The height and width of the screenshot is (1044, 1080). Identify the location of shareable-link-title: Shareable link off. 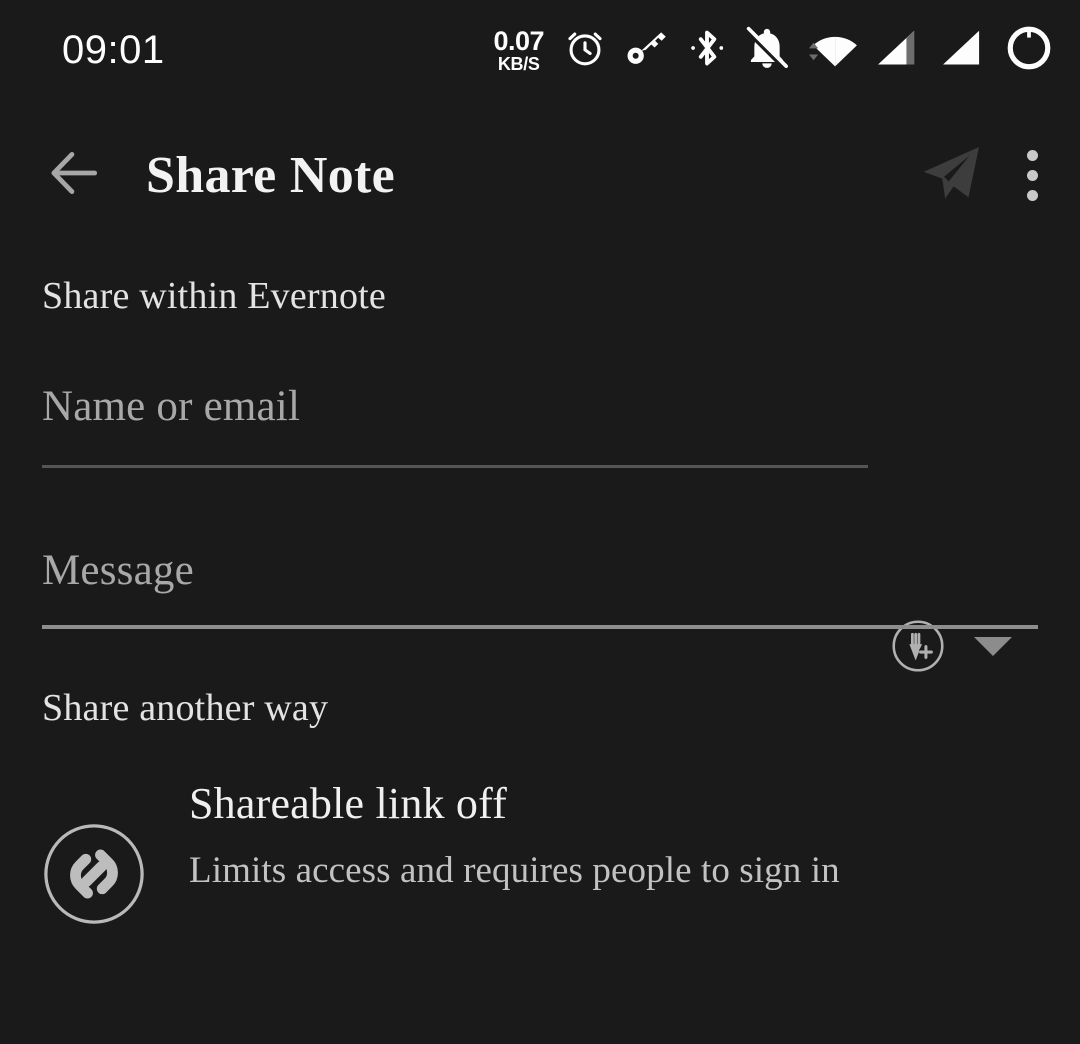
(348, 803).